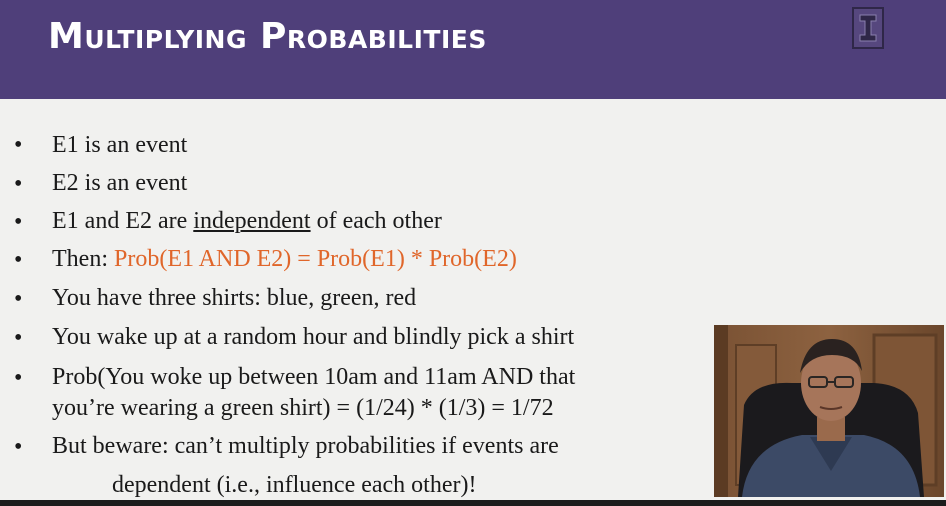  I want to click on bullet-item-line-2: dependent (i.e., influence each other)!, so click(294, 485).